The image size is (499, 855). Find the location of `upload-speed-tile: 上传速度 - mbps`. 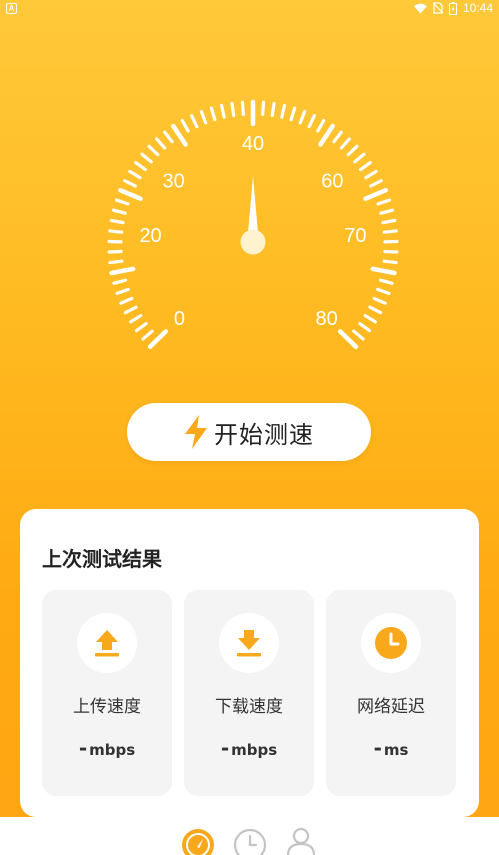

upload-speed-tile: 上传速度 - mbps is located at coordinates (107, 693).